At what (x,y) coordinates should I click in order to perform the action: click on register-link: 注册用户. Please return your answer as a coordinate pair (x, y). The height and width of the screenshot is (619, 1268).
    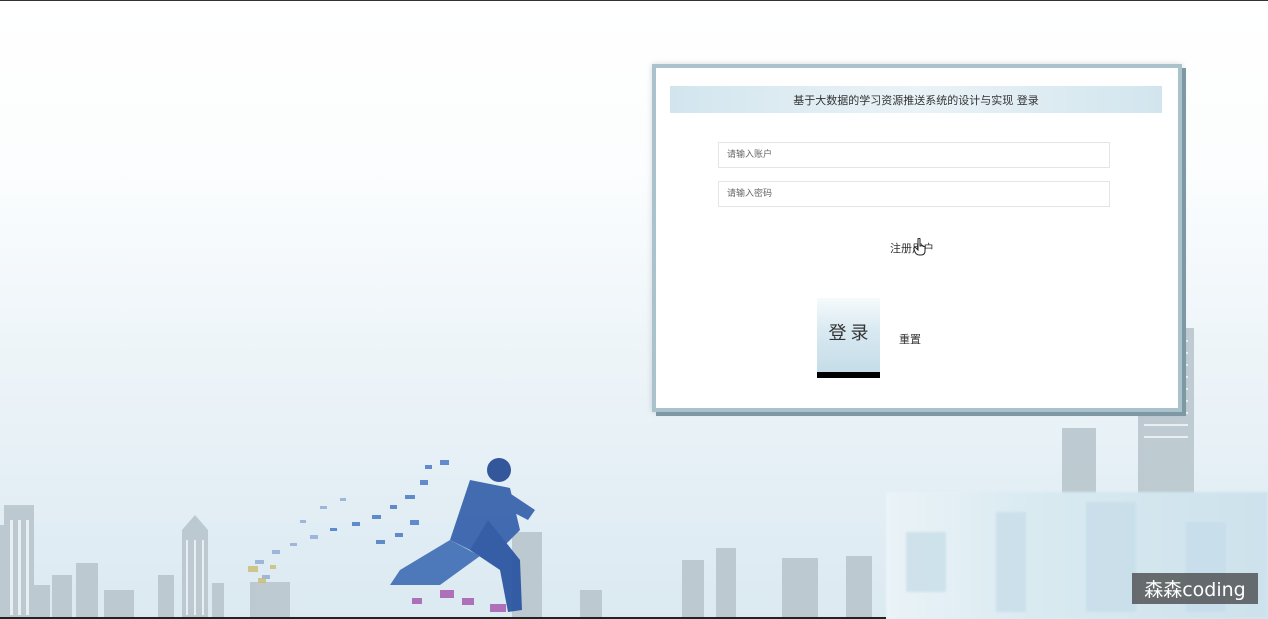
    Looking at the image, I should click on (912, 248).